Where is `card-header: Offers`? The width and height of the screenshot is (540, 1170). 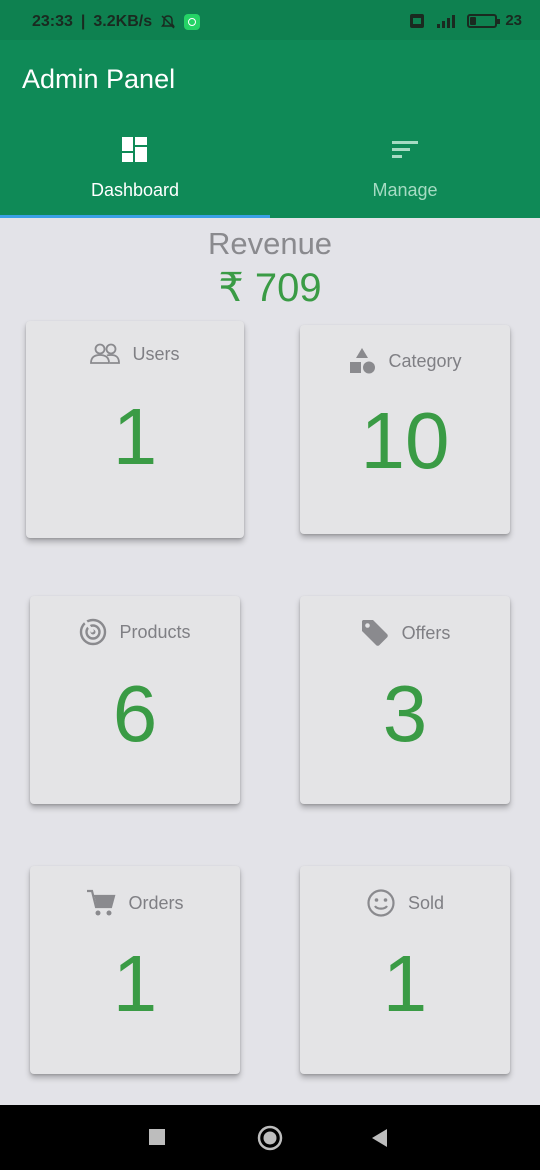
card-header: Offers is located at coordinates (405, 633).